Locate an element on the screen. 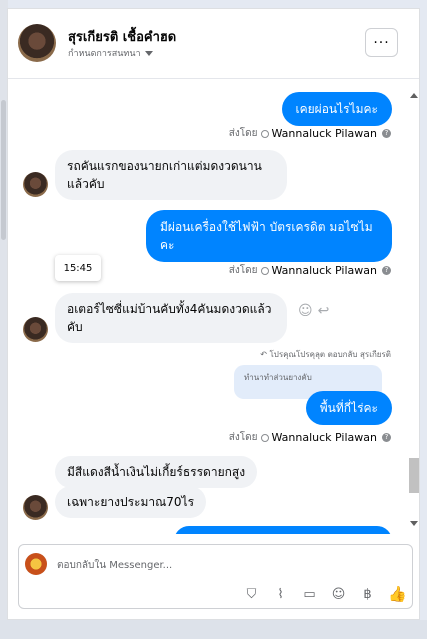  more-options-button: ··· is located at coordinates (381, 42).